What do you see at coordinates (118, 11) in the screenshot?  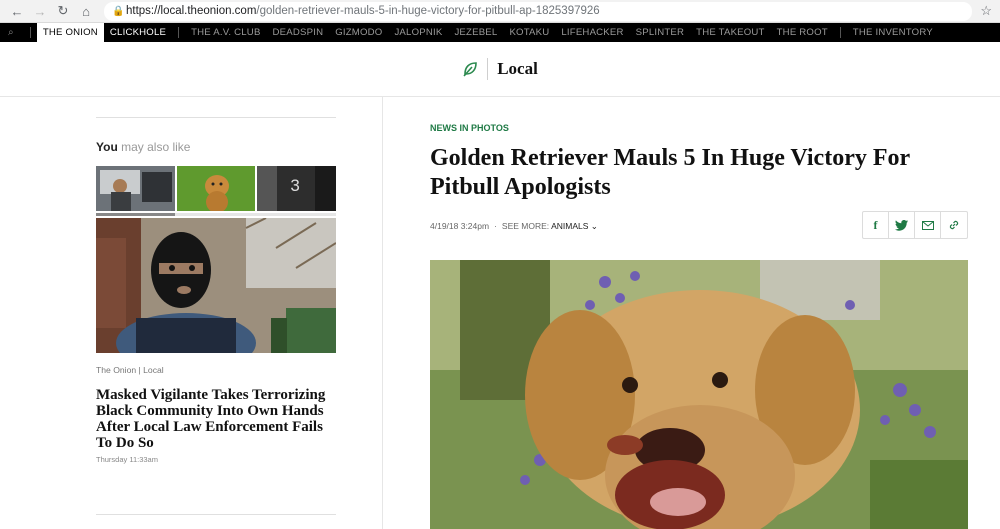 I see `lock-icon: 🔒` at bounding box center [118, 11].